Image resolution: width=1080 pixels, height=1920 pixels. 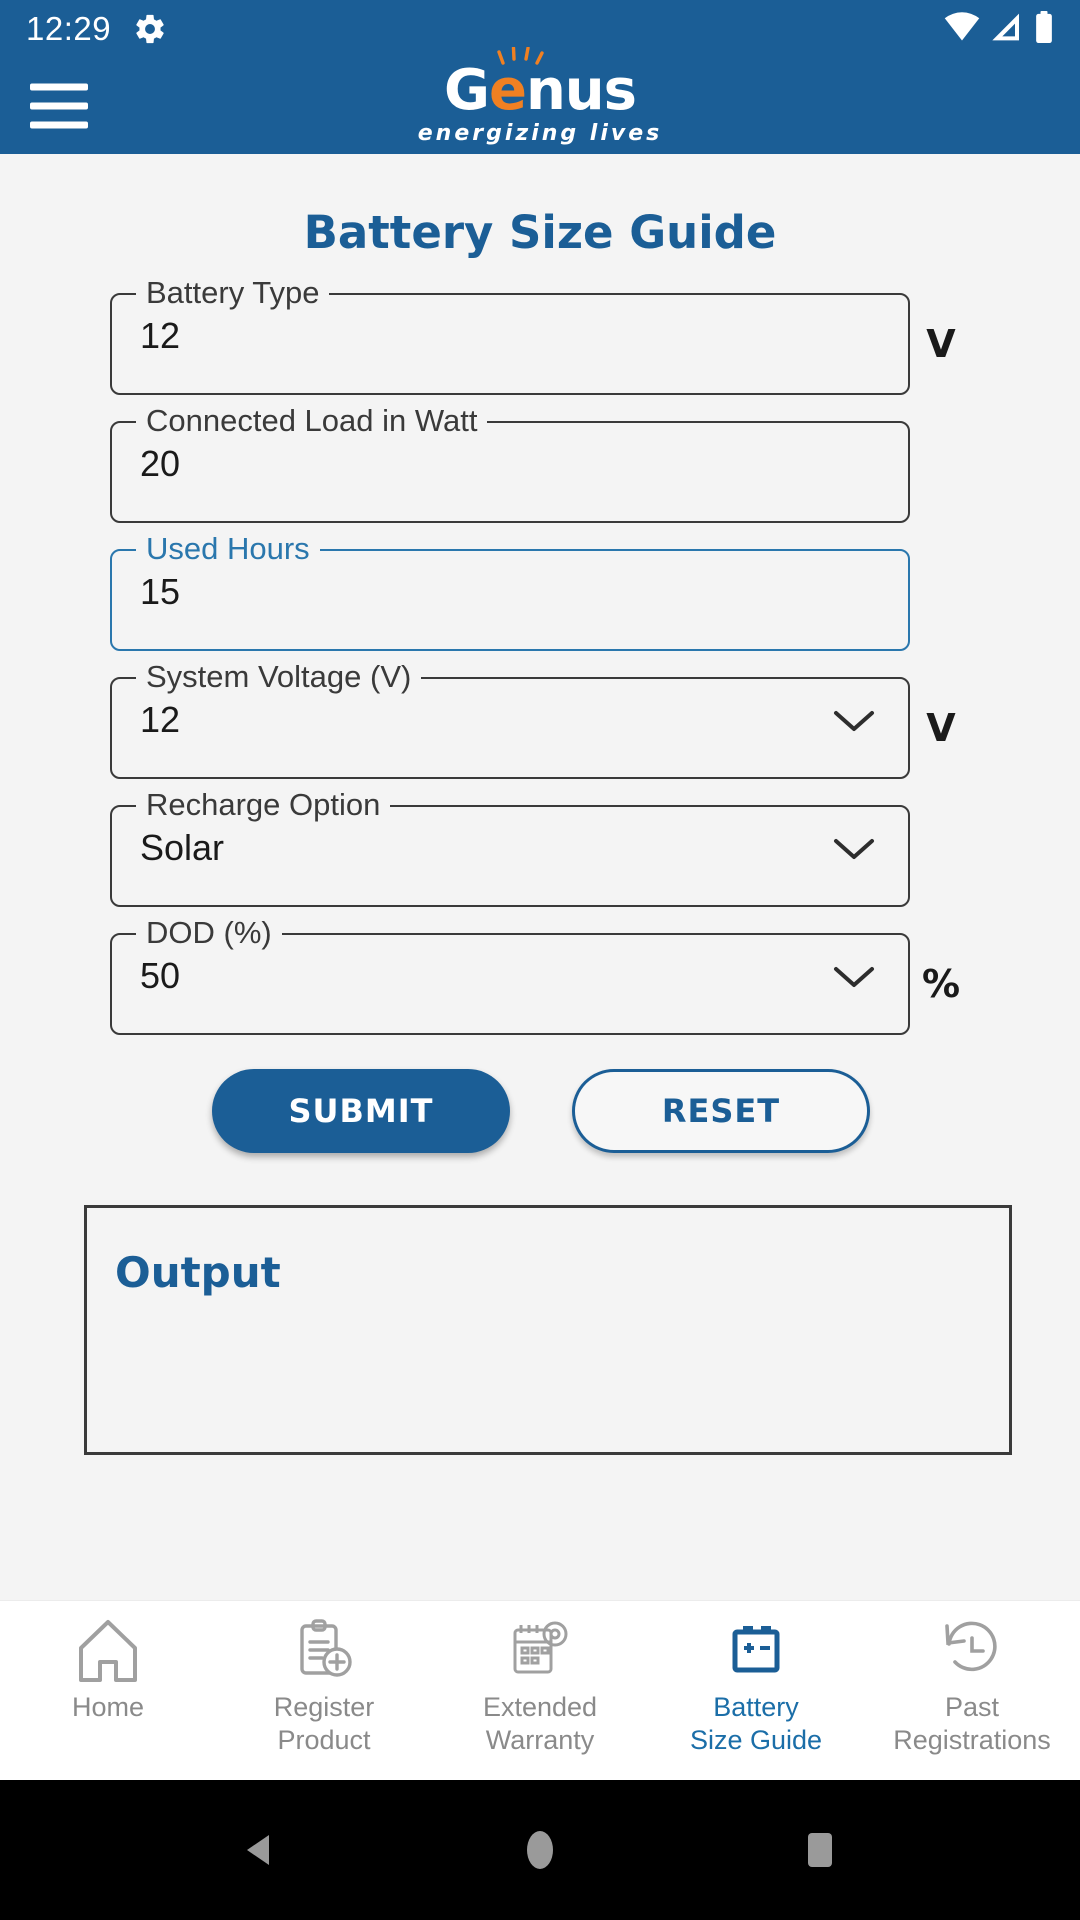 I want to click on nav-item-extended-warranty: Extended Warranty, so click(x=540, y=1686).